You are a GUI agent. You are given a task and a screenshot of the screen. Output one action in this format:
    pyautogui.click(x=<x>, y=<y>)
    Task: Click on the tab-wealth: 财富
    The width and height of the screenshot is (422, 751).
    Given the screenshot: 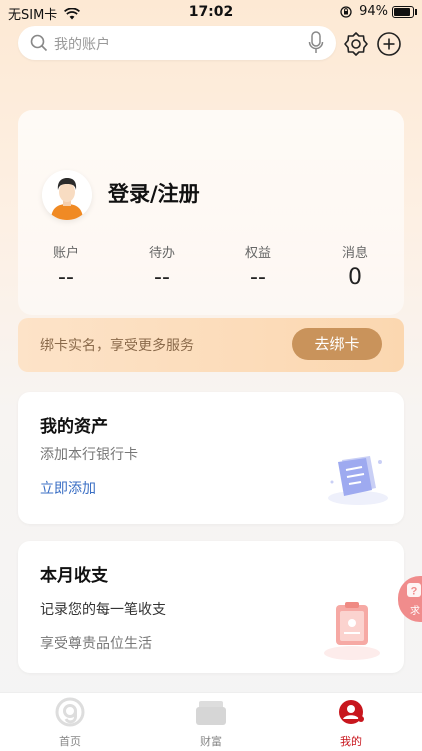 What is the action you would take?
    pyautogui.click(x=211, y=723)
    